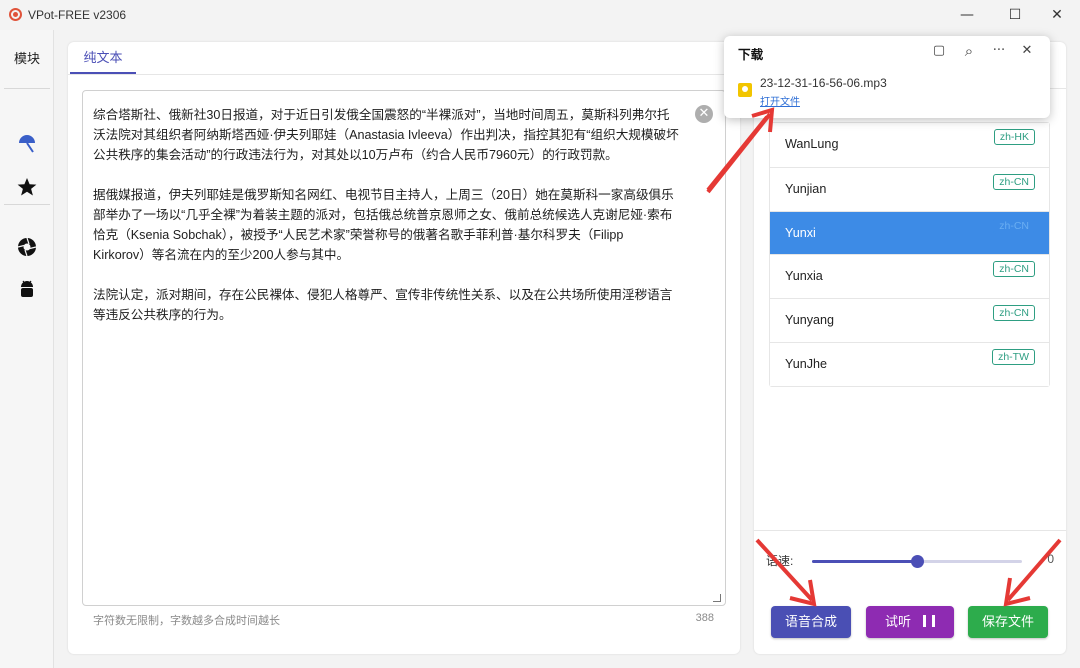 Image resolution: width=1080 pixels, height=668 pixels. Describe the element at coordinates (27, 58) in the screenshot. I see `nav-title: 模块` at that location.